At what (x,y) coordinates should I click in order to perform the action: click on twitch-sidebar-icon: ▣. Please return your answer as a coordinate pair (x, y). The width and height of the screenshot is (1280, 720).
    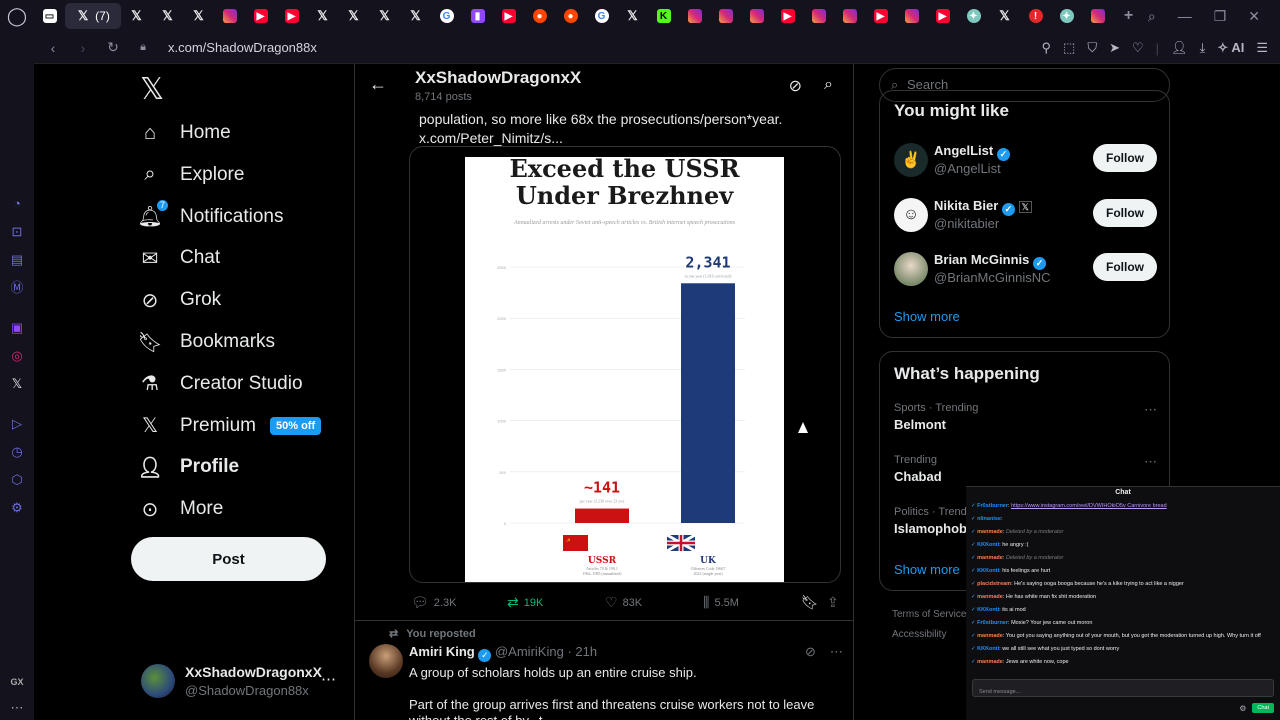
    Looking at the image, I should click on (17, 328).